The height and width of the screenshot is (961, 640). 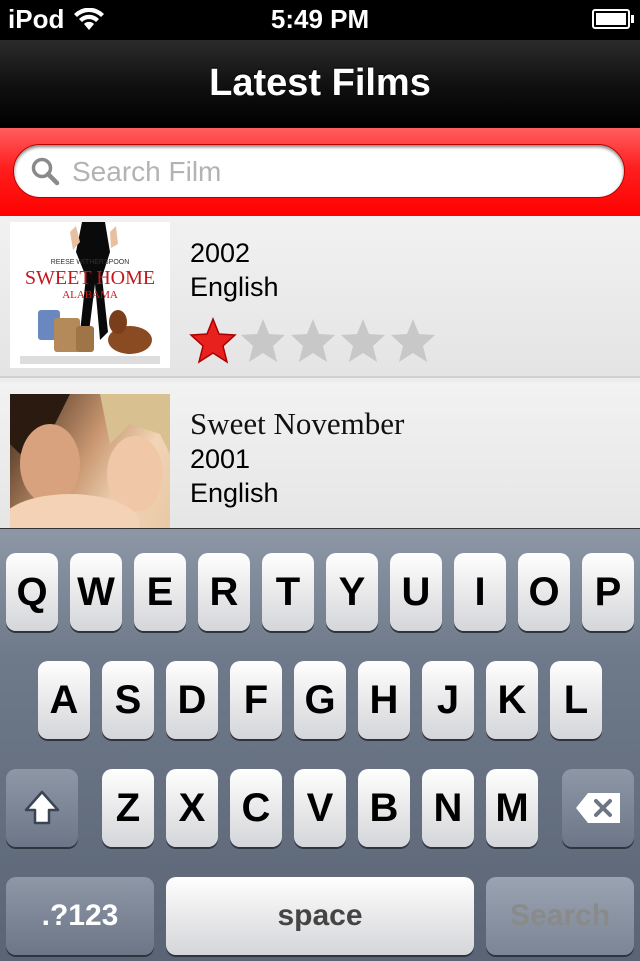 I want to click on key-m: M, so click(x=512, y=808).